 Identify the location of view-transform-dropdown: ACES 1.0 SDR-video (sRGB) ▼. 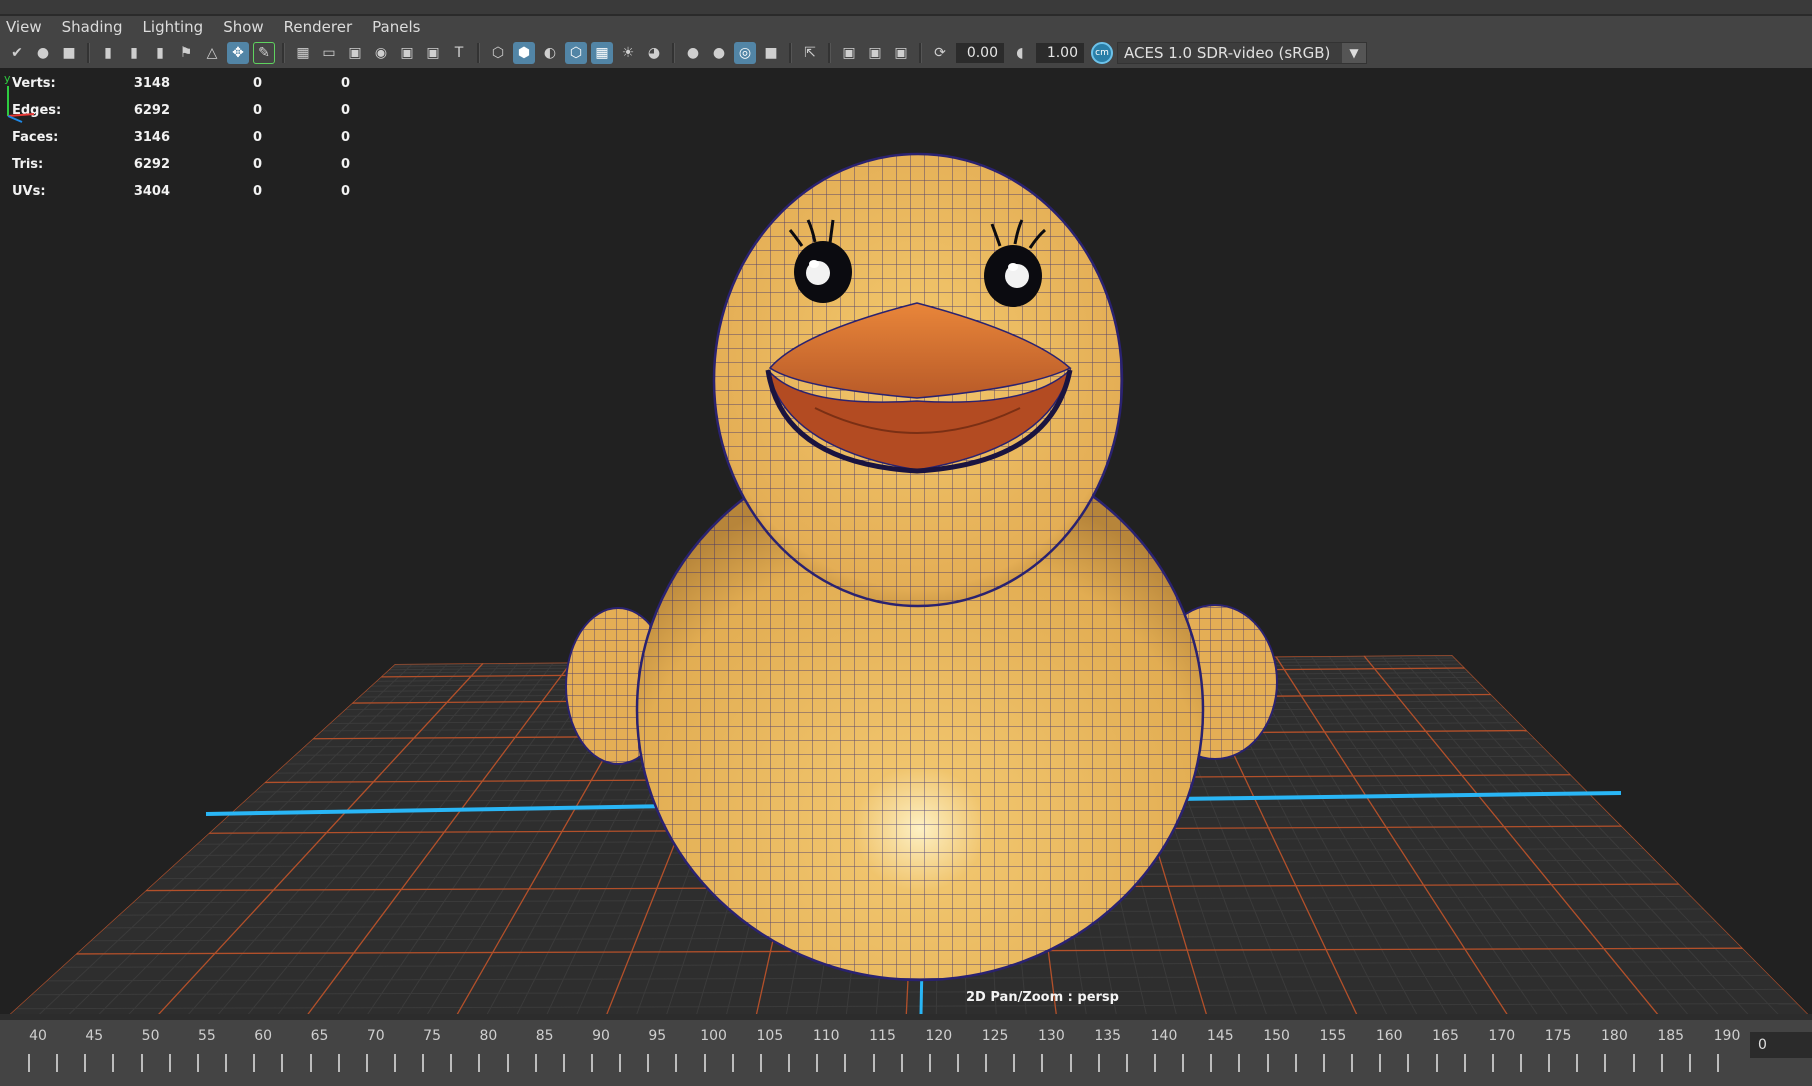
(1242, 53).